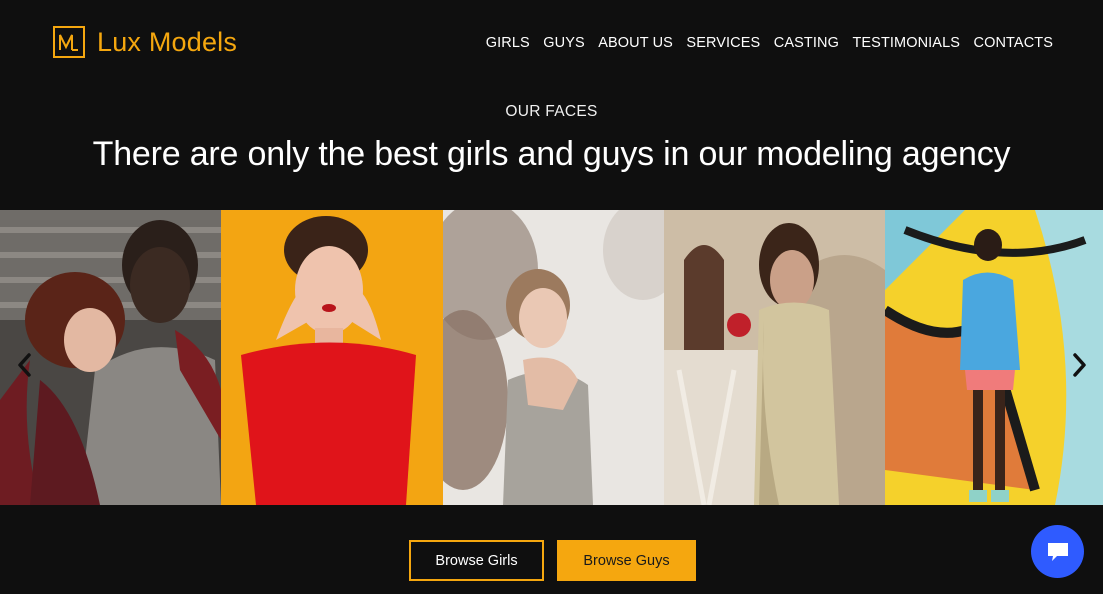 The width and height of the screenshot is (1103, 594). I want to click on browse-girls-button: Browse Girls, so click(476, 560).